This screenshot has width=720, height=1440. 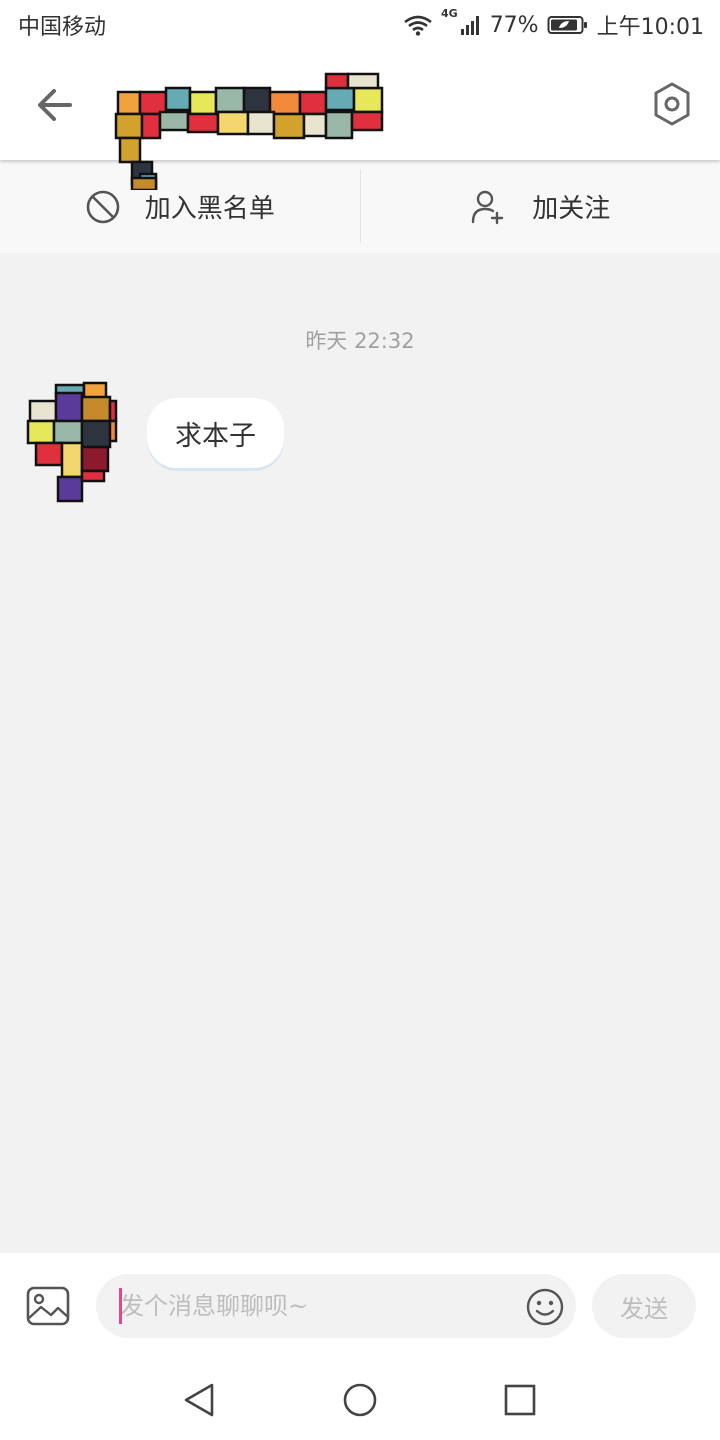 What do you see at coordinates (360, 25) in the screenshot?
I see `status-bar: 中国移动 4G 77% 上午10:01` at bounding box center [360, 25].